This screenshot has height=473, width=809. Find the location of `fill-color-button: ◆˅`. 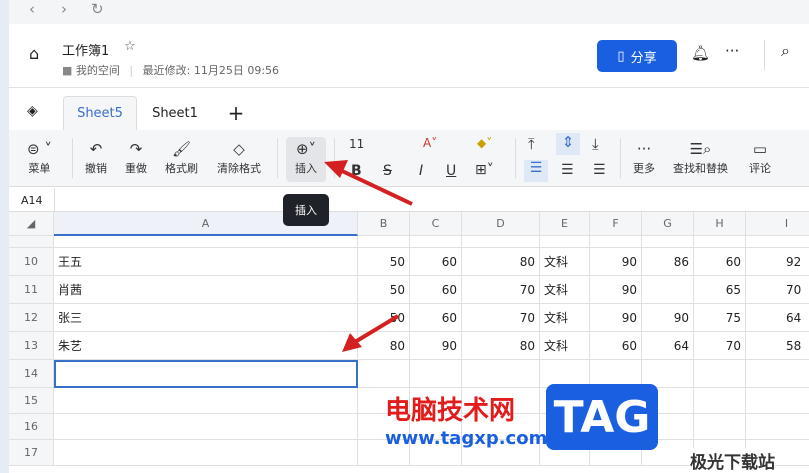

fill-color-button: ◆˅ is located at coordinates (484, 143).